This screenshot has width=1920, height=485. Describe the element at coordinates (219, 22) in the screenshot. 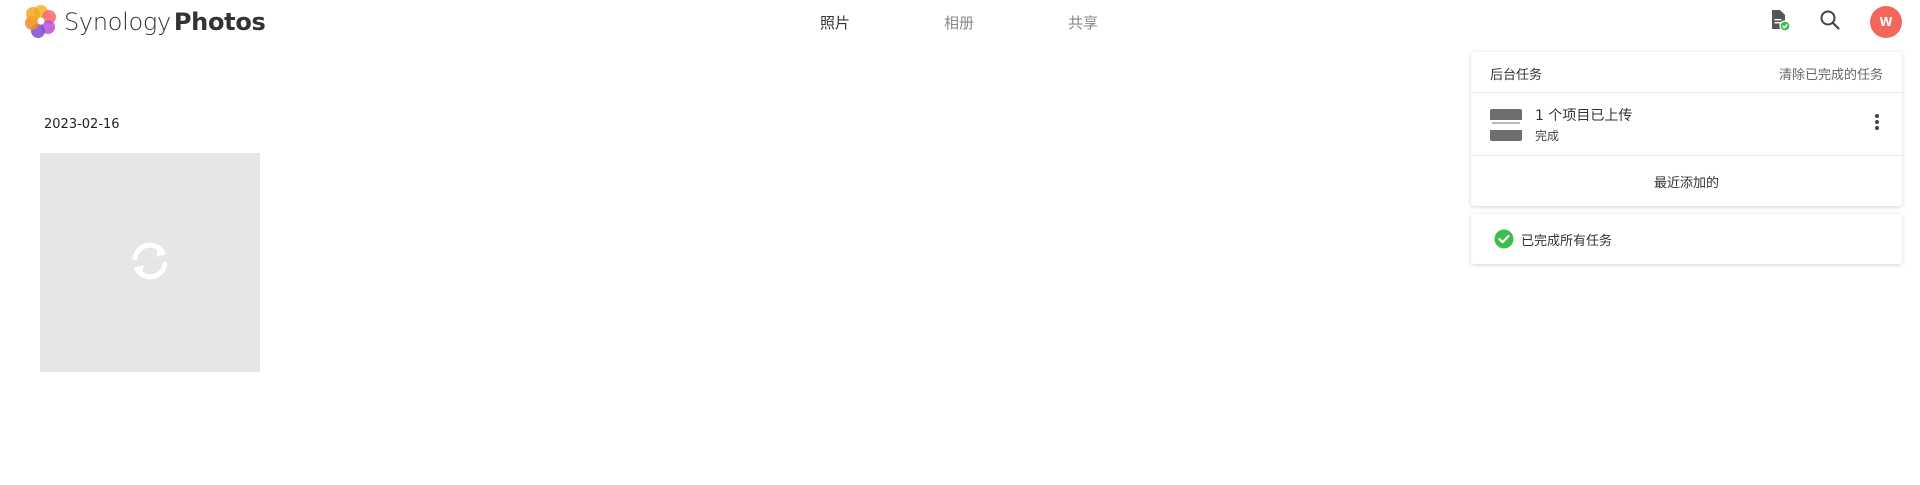

I see `brand-name-bold: Photos` at that location.